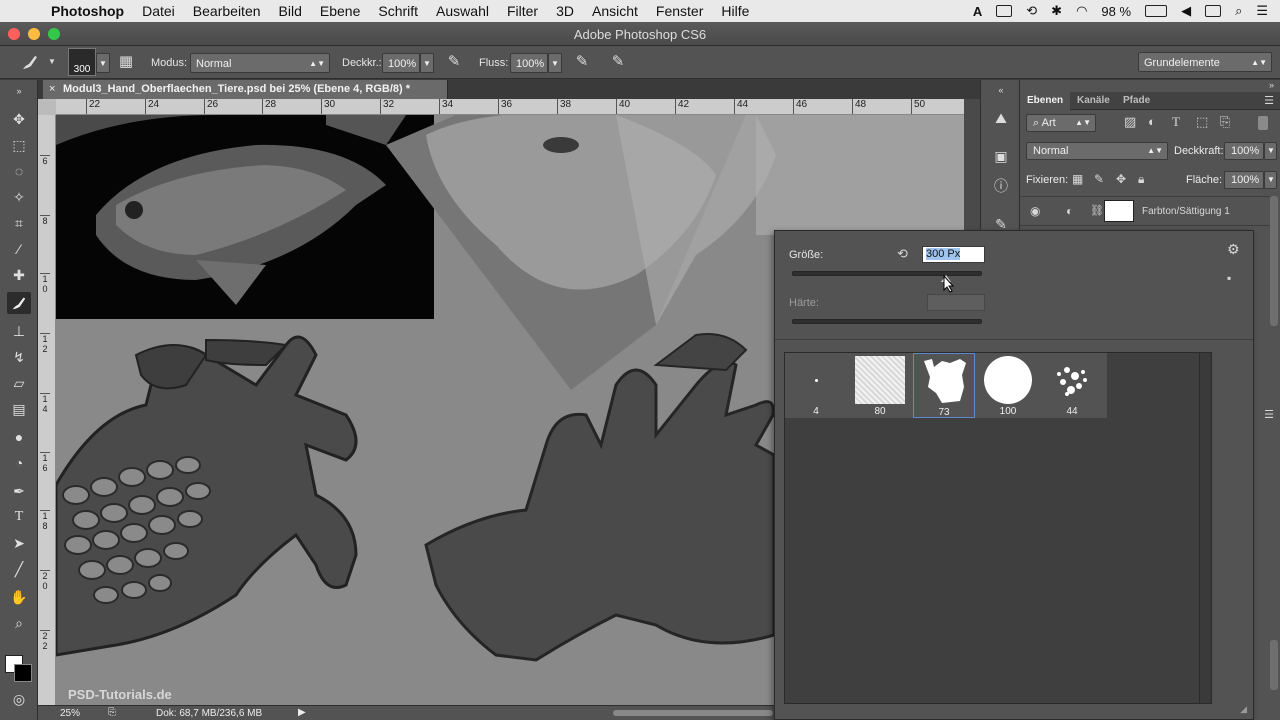 This screenshot has width=1280, height=720. What do you see at coordinates (1141, 179) in the screenshot?
I see `lock-all-icon: 🔒︎` at bounding box center [1141, 179].